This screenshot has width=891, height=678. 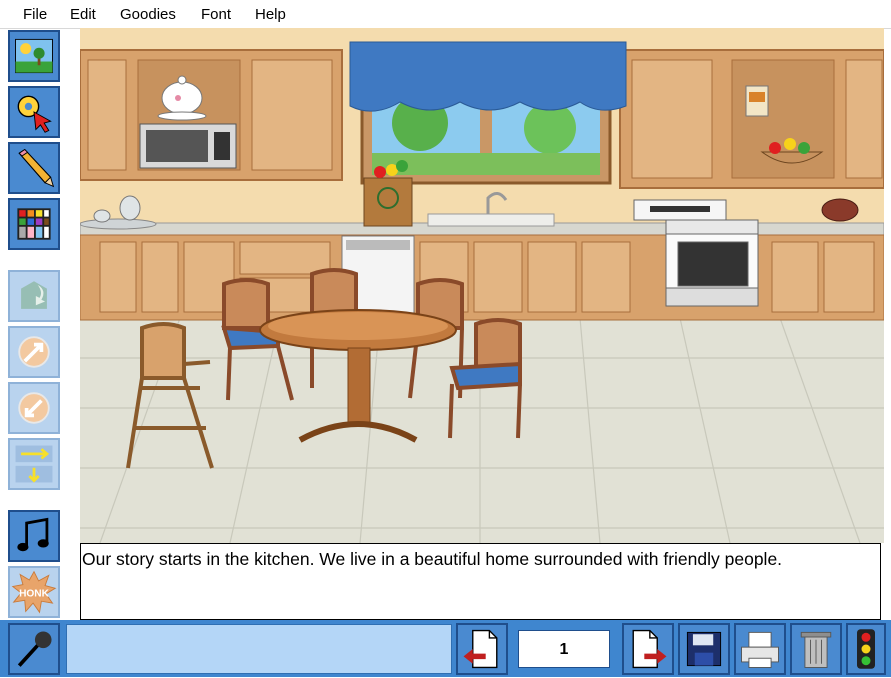 I want to click on menu-goodies: Goodies, so click(x=148, y=14).